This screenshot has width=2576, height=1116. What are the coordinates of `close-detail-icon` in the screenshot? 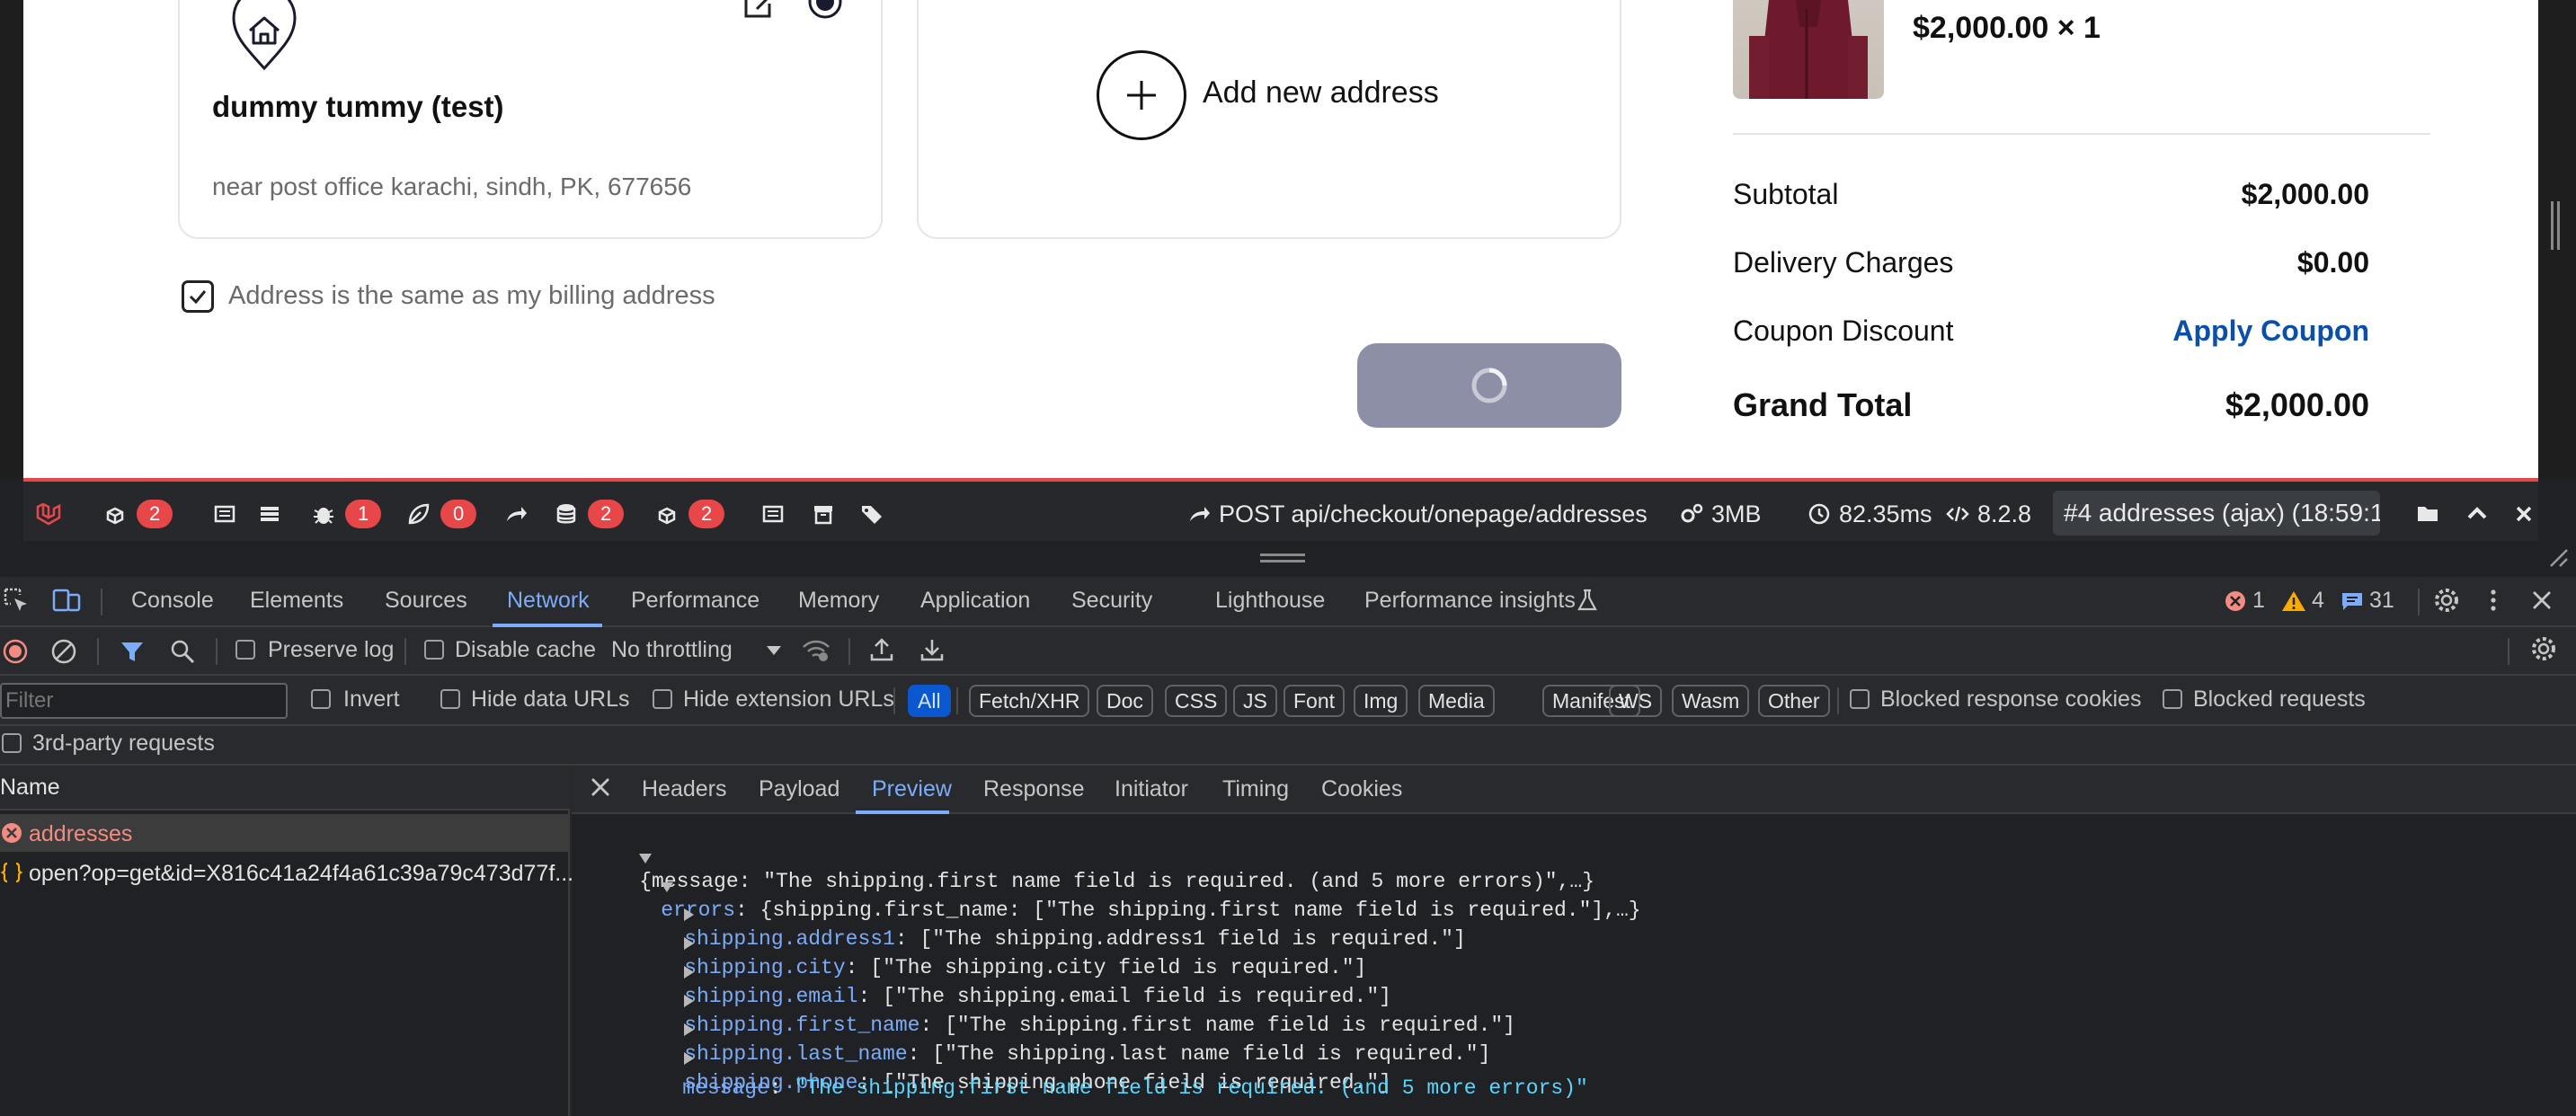 It's located at (600, 787).